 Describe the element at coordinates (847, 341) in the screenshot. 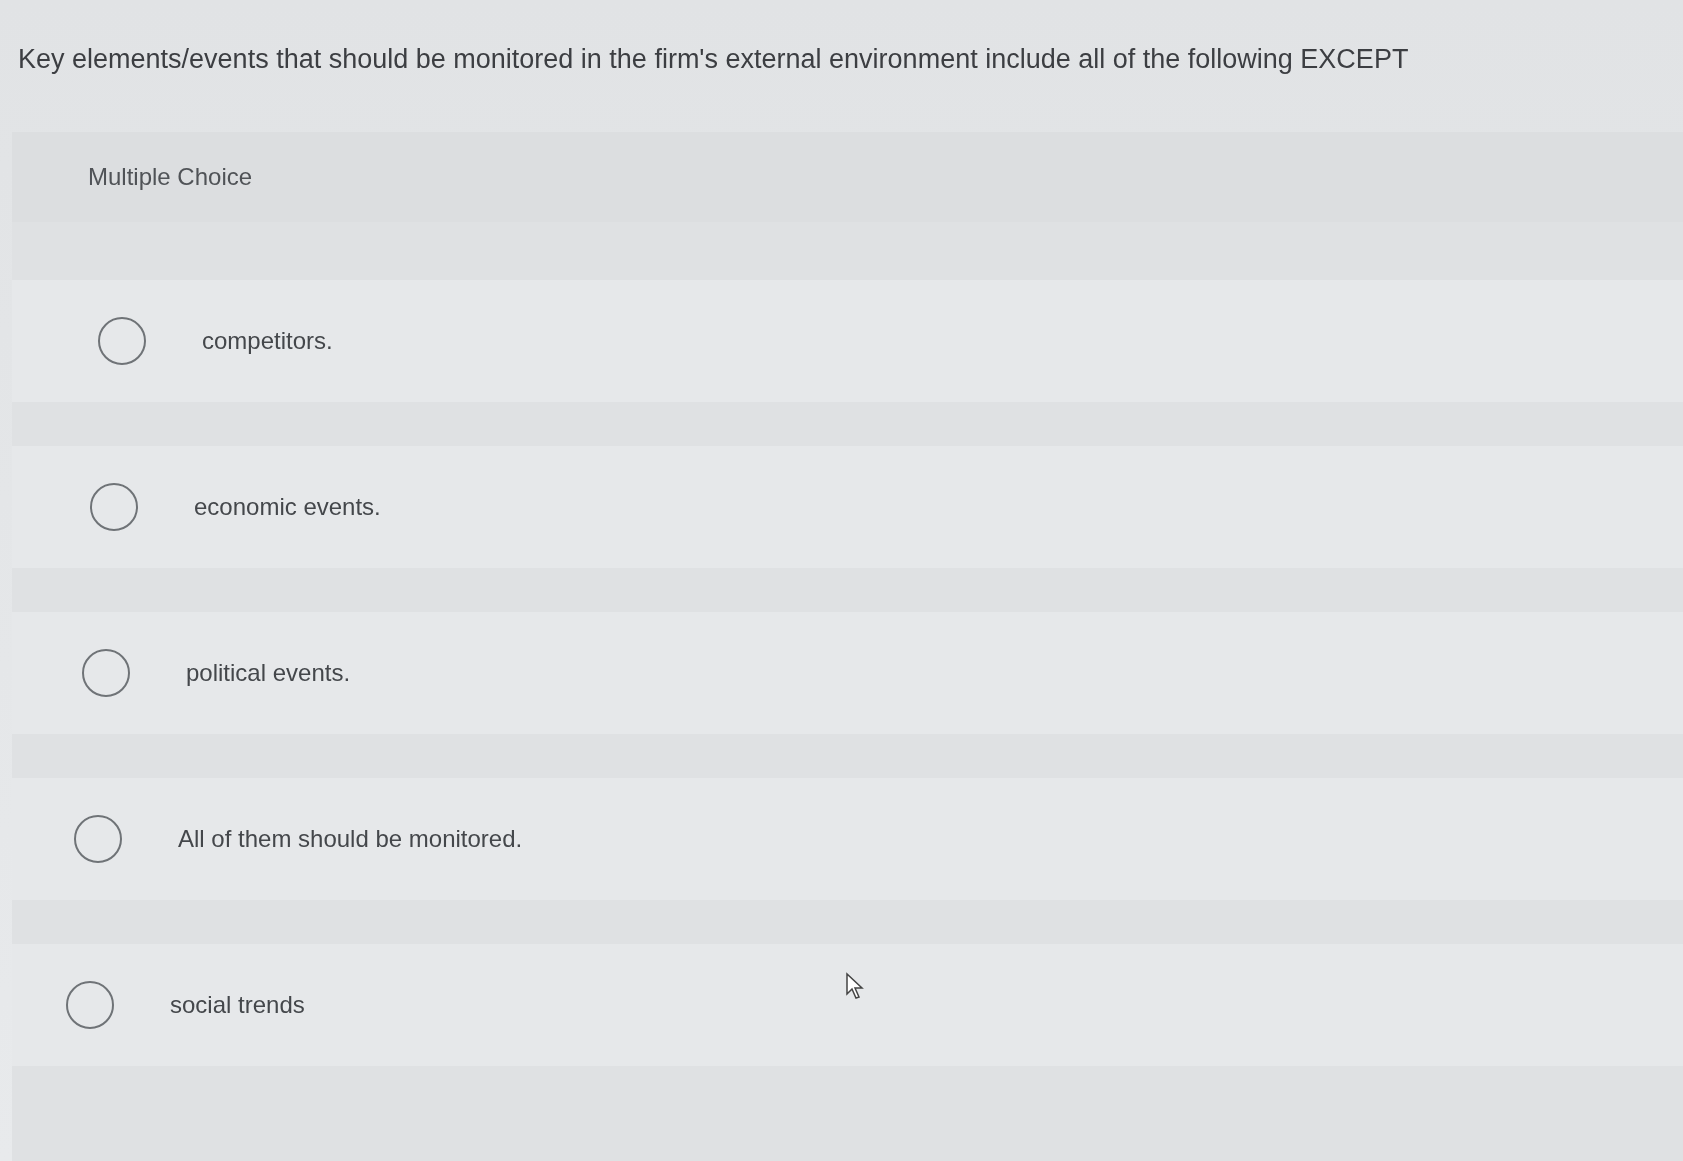

I see `answer-option: competitors.` at that location.